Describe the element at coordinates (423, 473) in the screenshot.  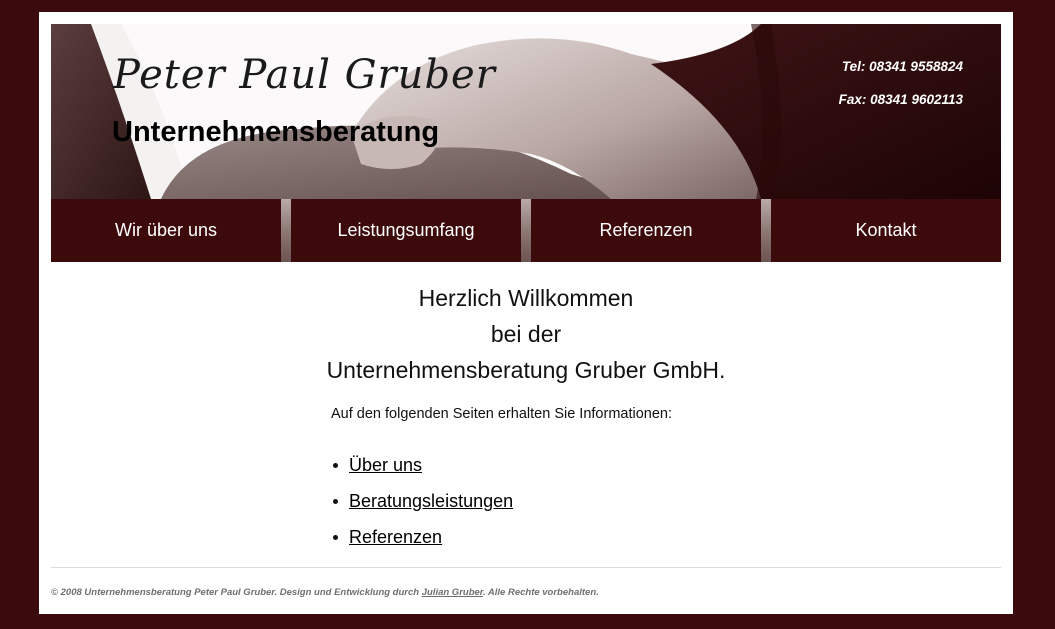
I see `list-item: Über uns` at that location.